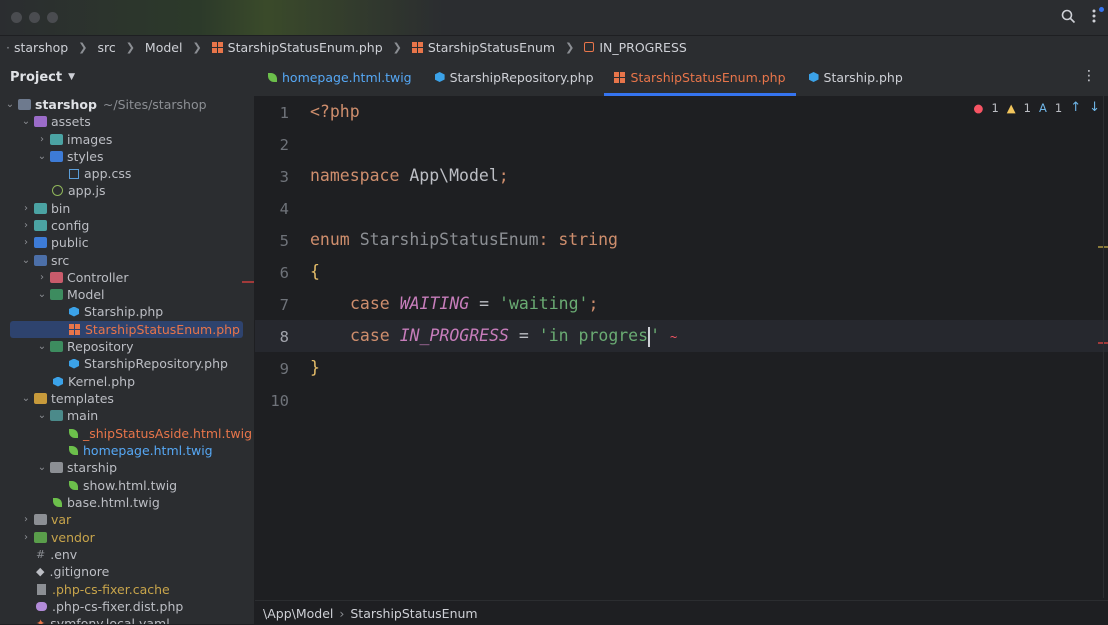 This screenshot has width=1108, height=625. Describe the element at coordinates (45, 519) in the screenshot. I see `tree-item-var: › var` at that location.